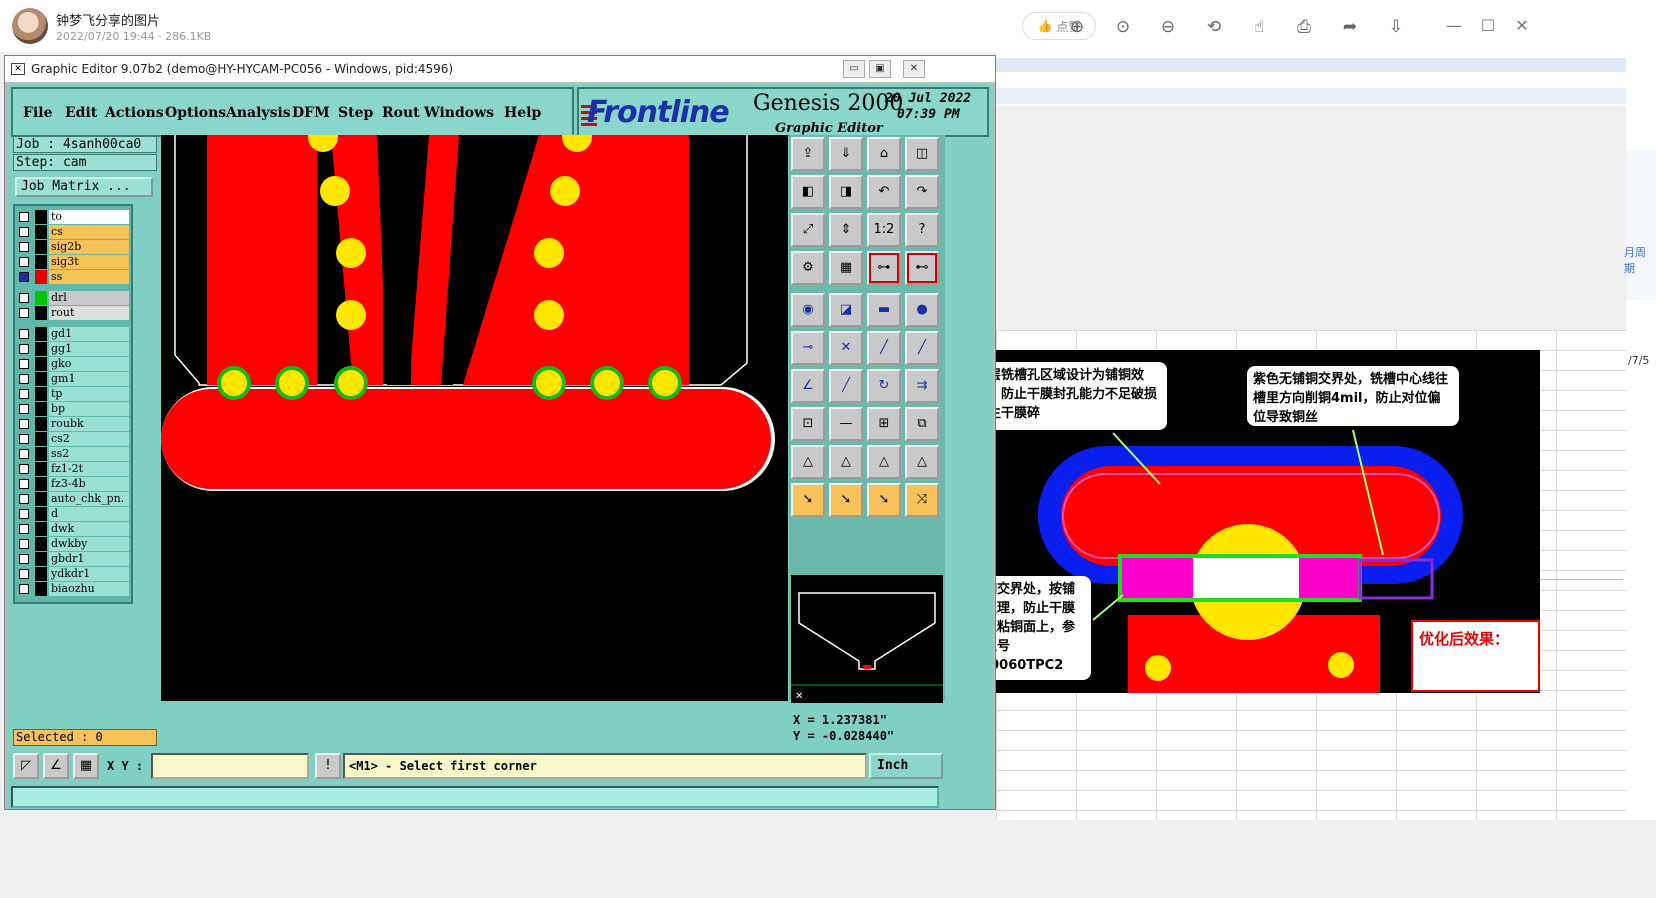  What do you see at coordinates (880, 69) in the screenshot?
I see `restore-icon: ▣` at bounding box center [880, 69].